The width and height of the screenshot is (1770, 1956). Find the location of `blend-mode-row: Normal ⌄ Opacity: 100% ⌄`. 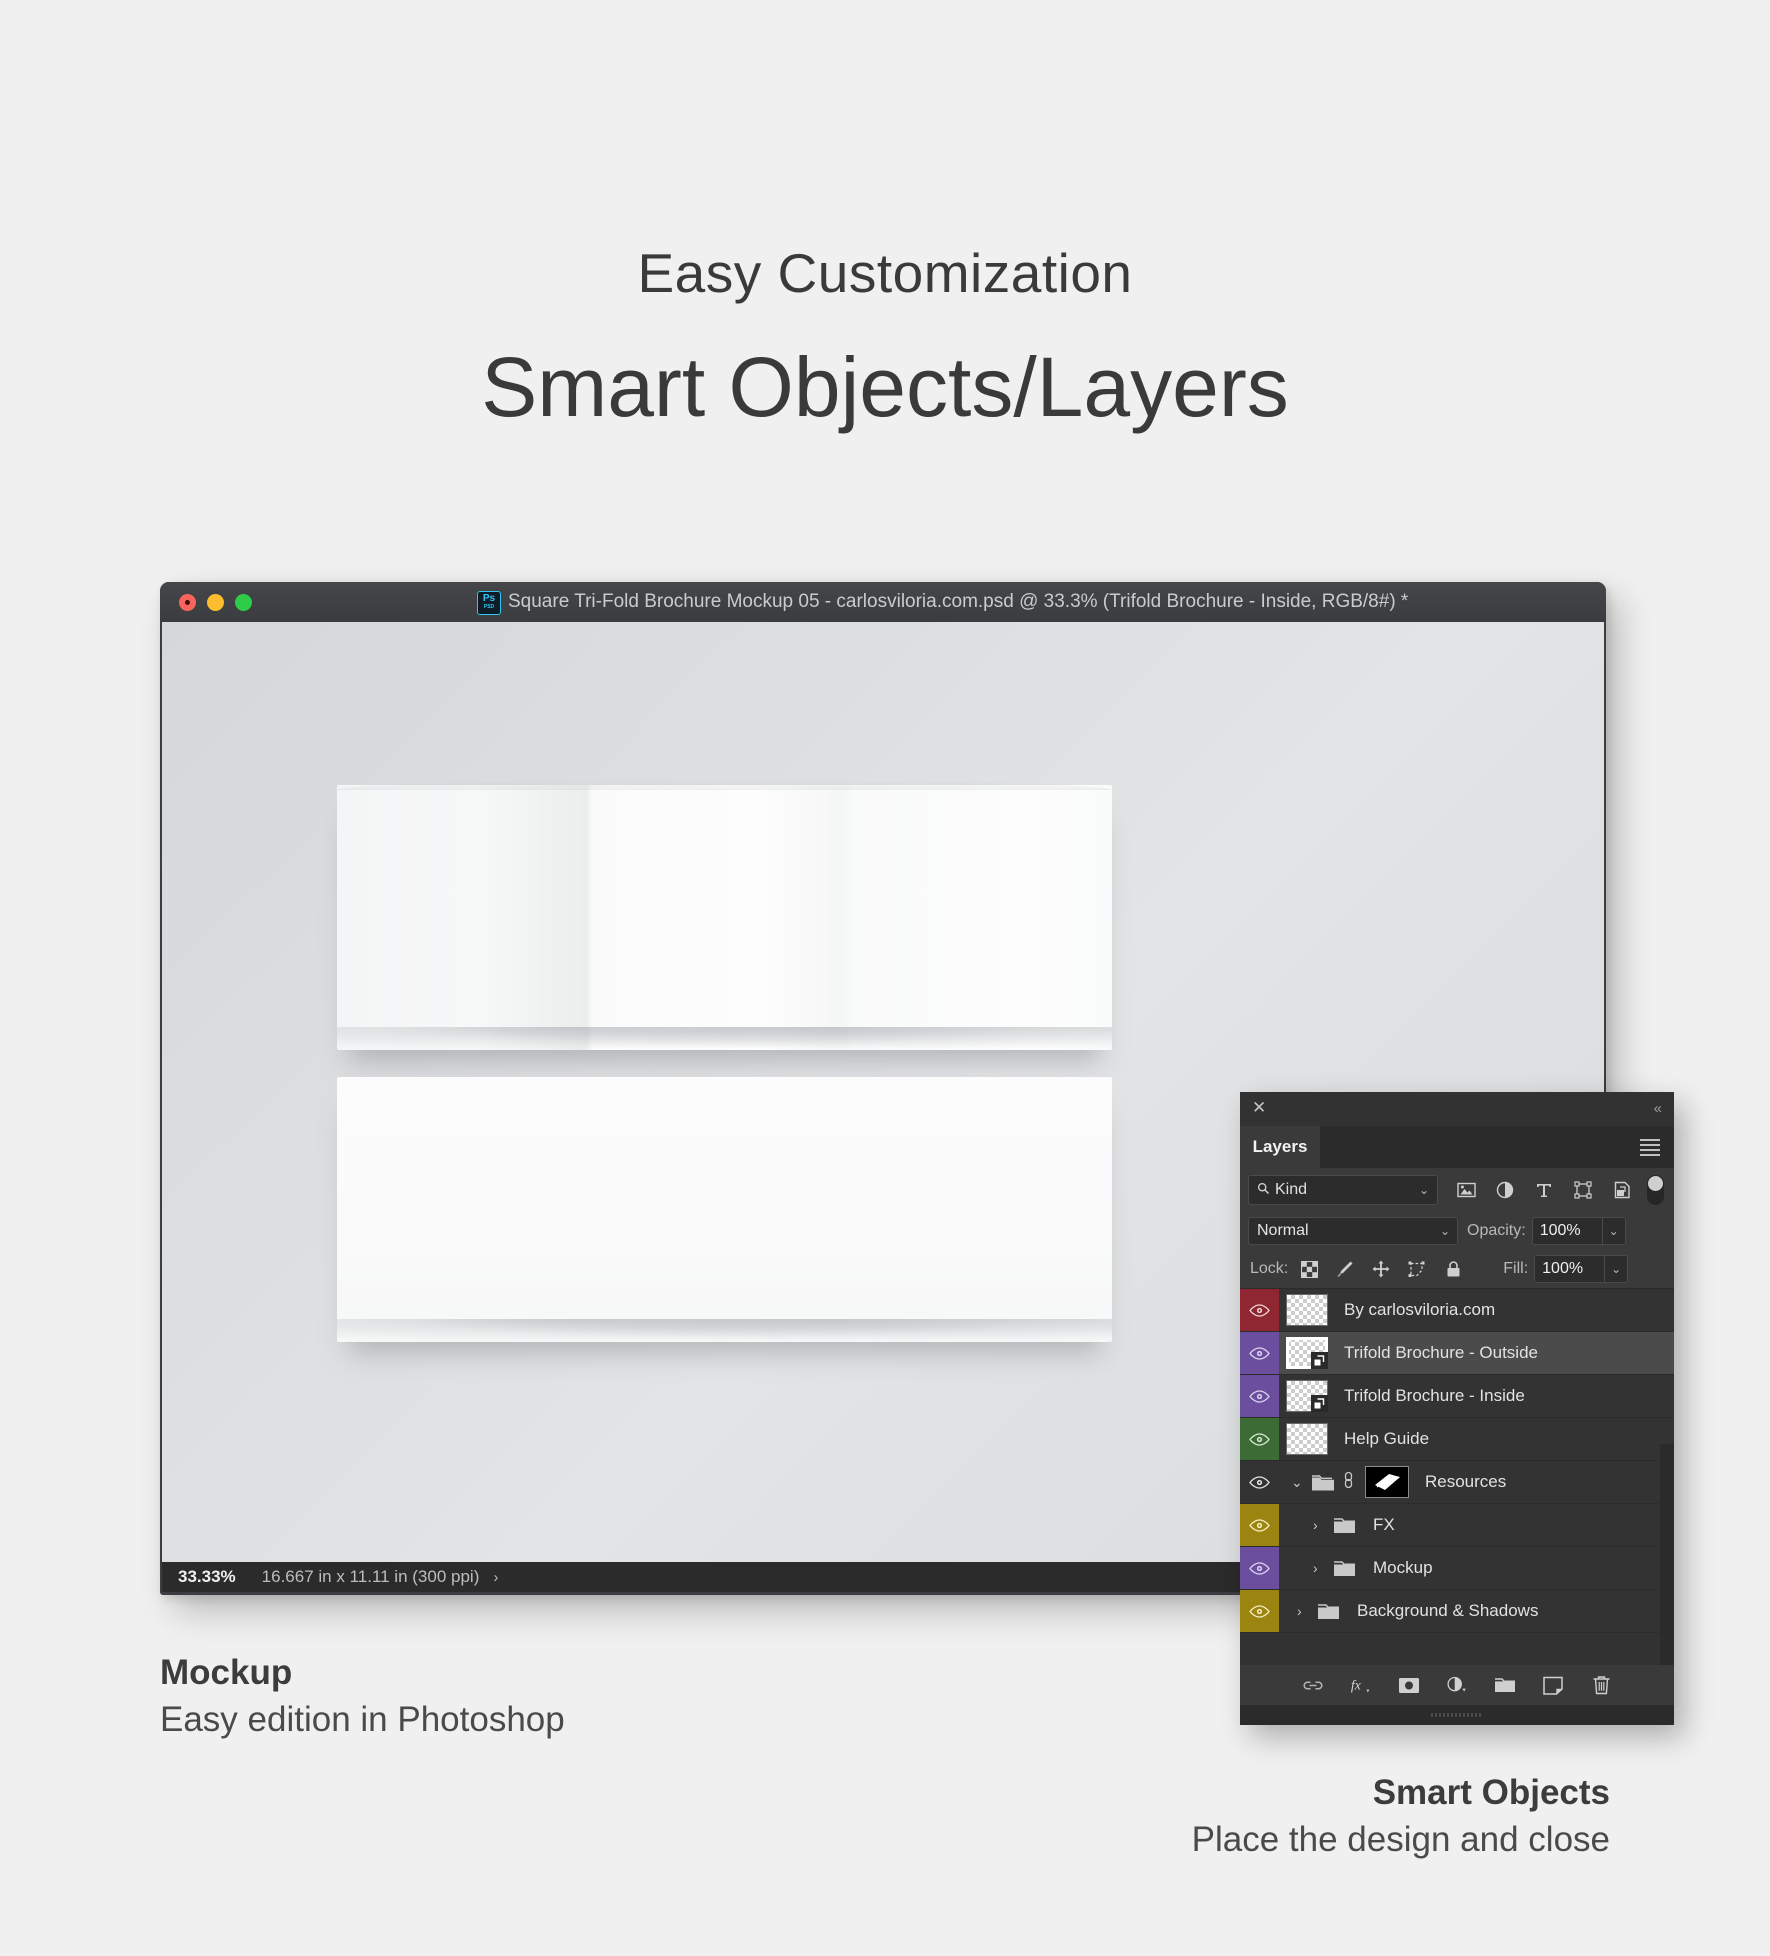

blend-mode-row: Normal ⌄ Opacity: 100% ⌄ is located at coordinates (1457, 1231).